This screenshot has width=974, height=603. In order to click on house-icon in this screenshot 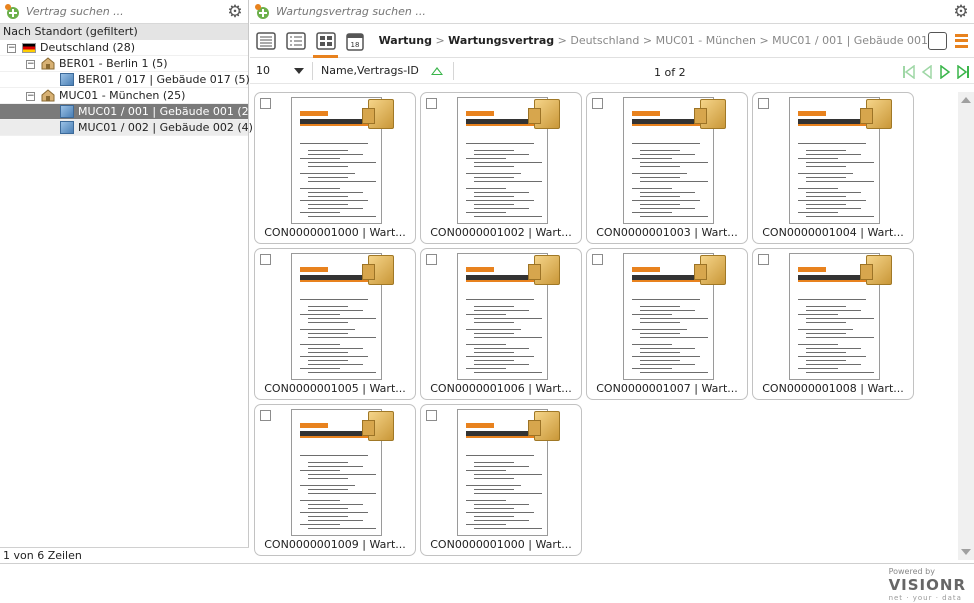, I will do `click(48, 63)`.